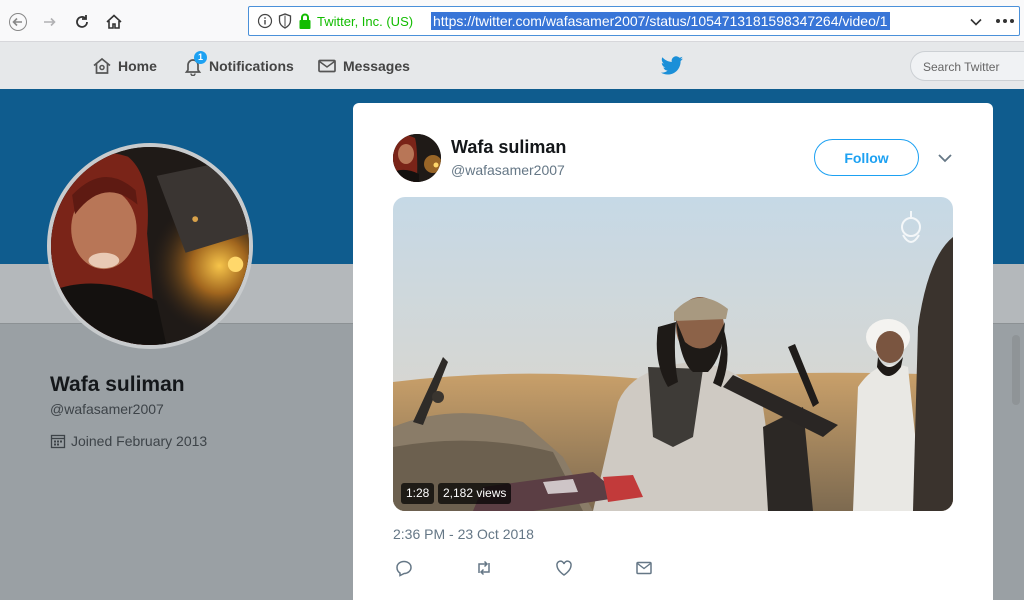  Describe the element at coordinates (265, 21) in the screenshot. I see `info-icon` at that location.